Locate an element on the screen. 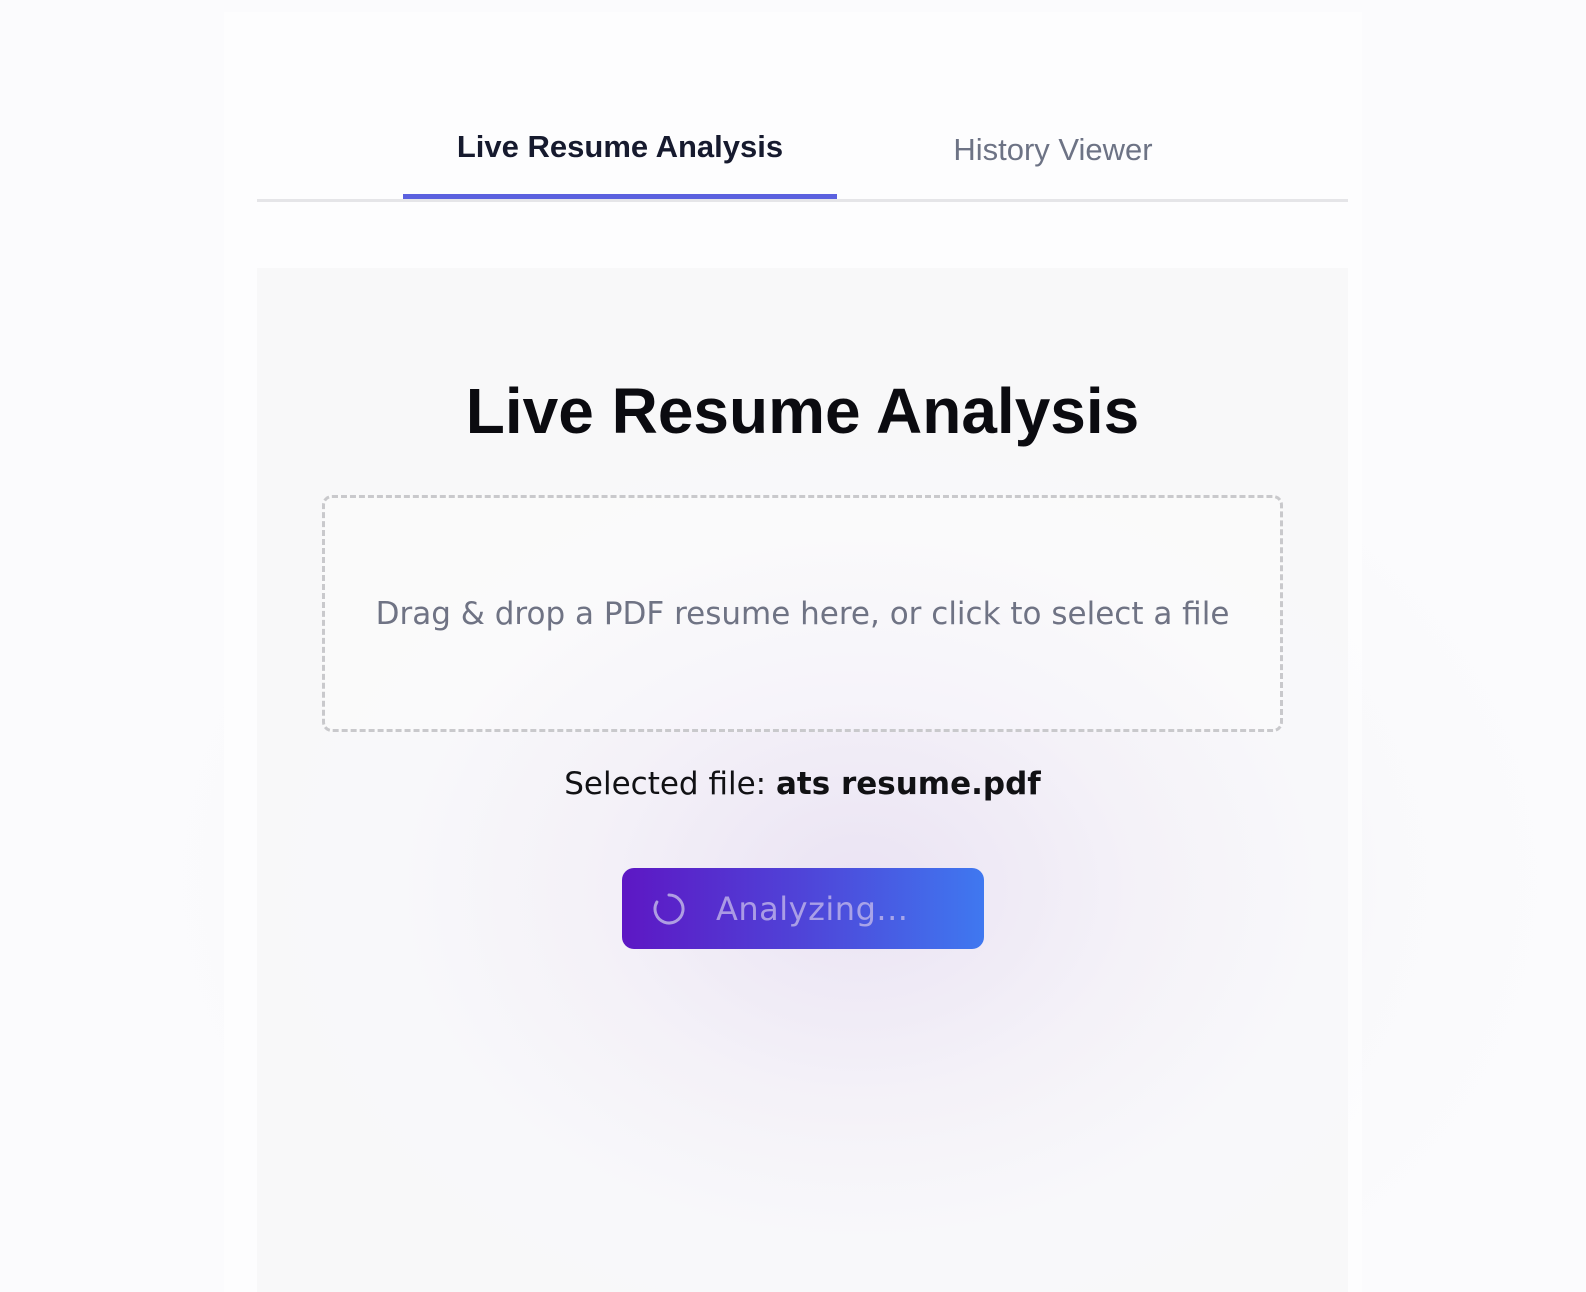 The width and height of the screenshot is (1586, 1292). selected-file-label: Selected file: is located at coordinates (665, 784).